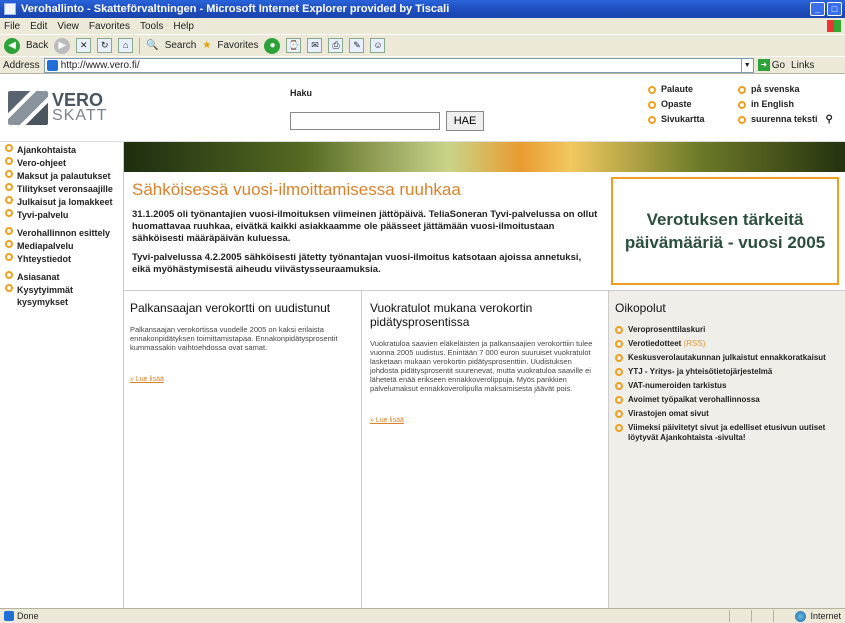  Describe the element at coordinates (183, 26) in the screenshot. I see `menu-help: Help` at that location.